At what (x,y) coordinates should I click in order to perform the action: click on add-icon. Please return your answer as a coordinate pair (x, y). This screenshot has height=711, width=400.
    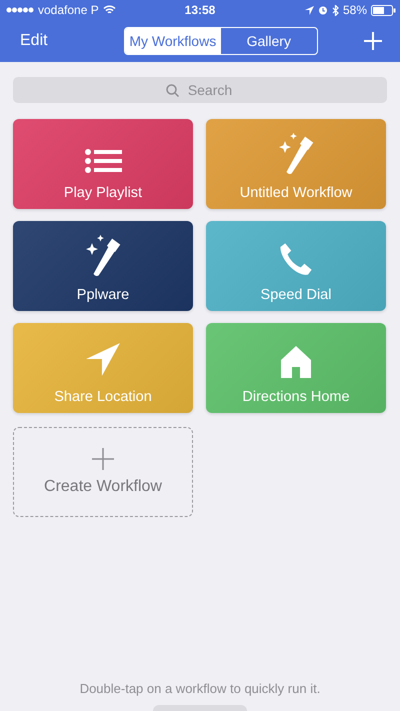
    Looking at the image, I should click on (373, 41).